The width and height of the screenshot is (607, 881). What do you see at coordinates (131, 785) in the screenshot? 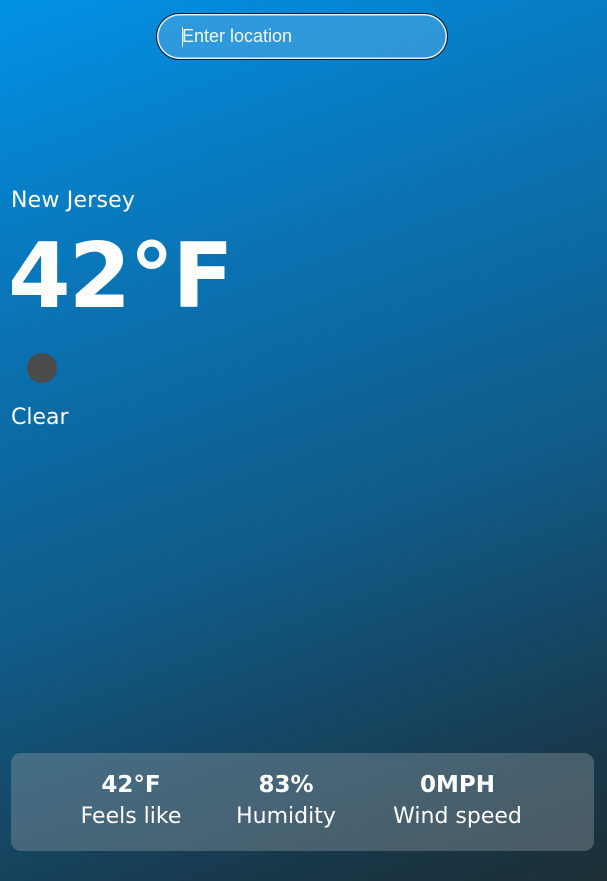
I see `feels-like-value: 42°F` at bounding box center [131, 785].